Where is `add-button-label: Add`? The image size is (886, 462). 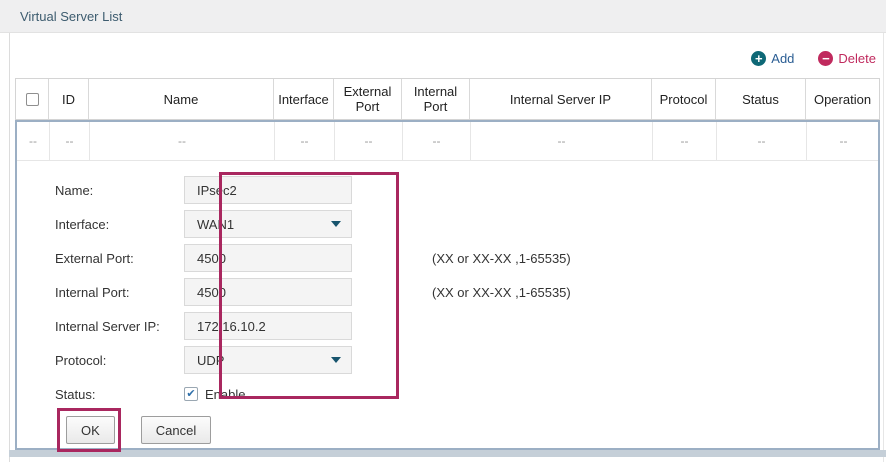 add-button-label: Add is located at coordinates (783, 58).